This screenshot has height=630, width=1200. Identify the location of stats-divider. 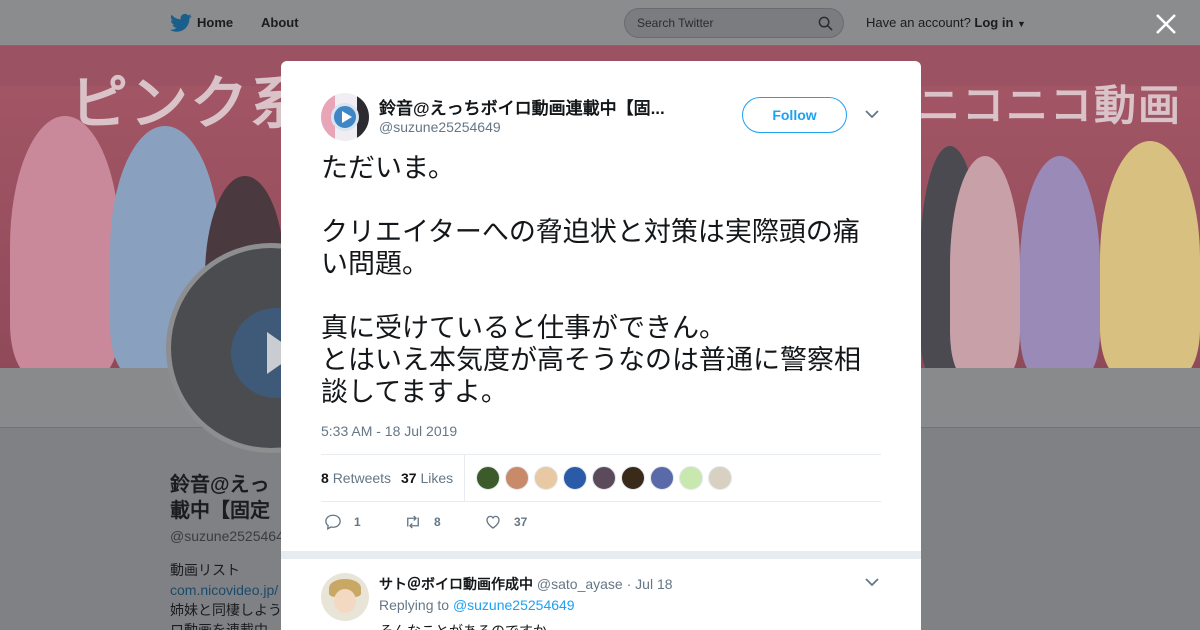
(464, 478).